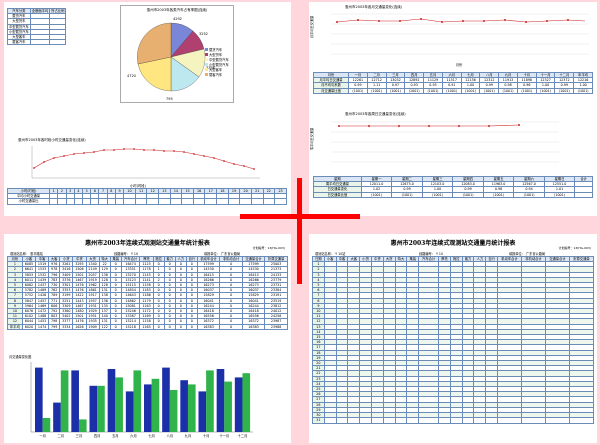 The width and height of the screenshot is (600, 445). I want to click on tick-label: 九月, so click(188, 435).